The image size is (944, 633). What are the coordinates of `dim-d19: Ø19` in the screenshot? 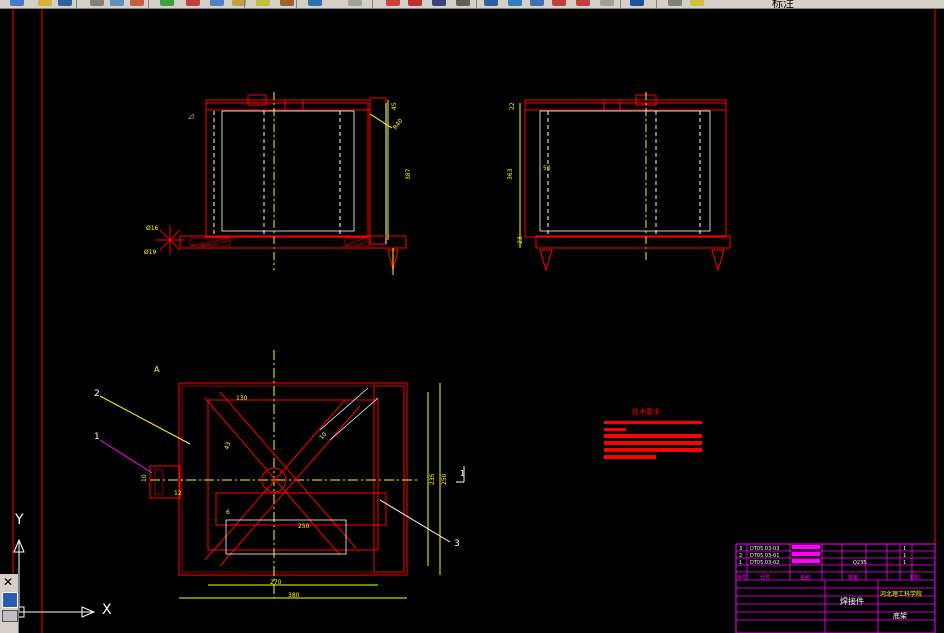 It's located at (150, 252).